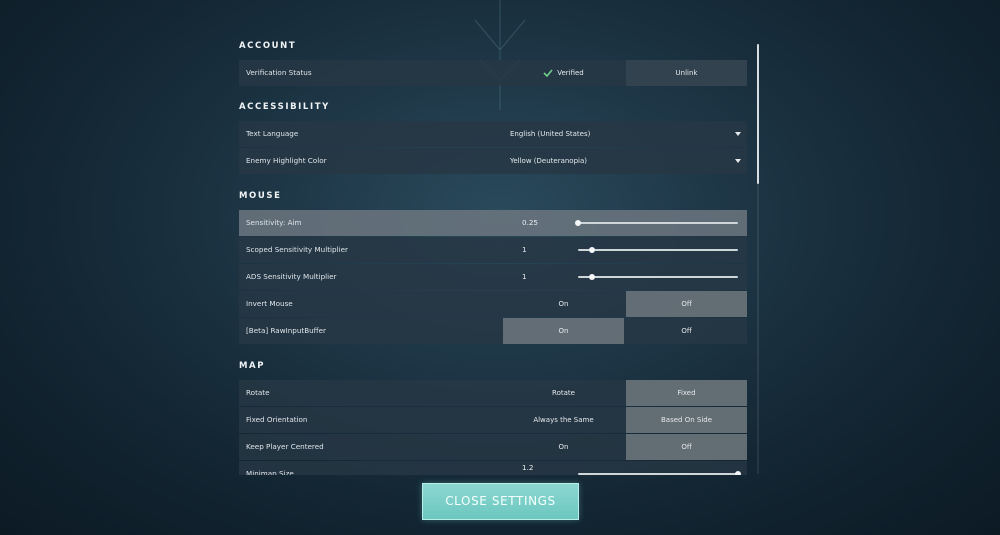 The height and width of the screenshot is (535, 1000). What do you see at coordinates (563, 393) in the screenshot?
I see `rotate-option: Rotate` at bounding box center [563, 393].